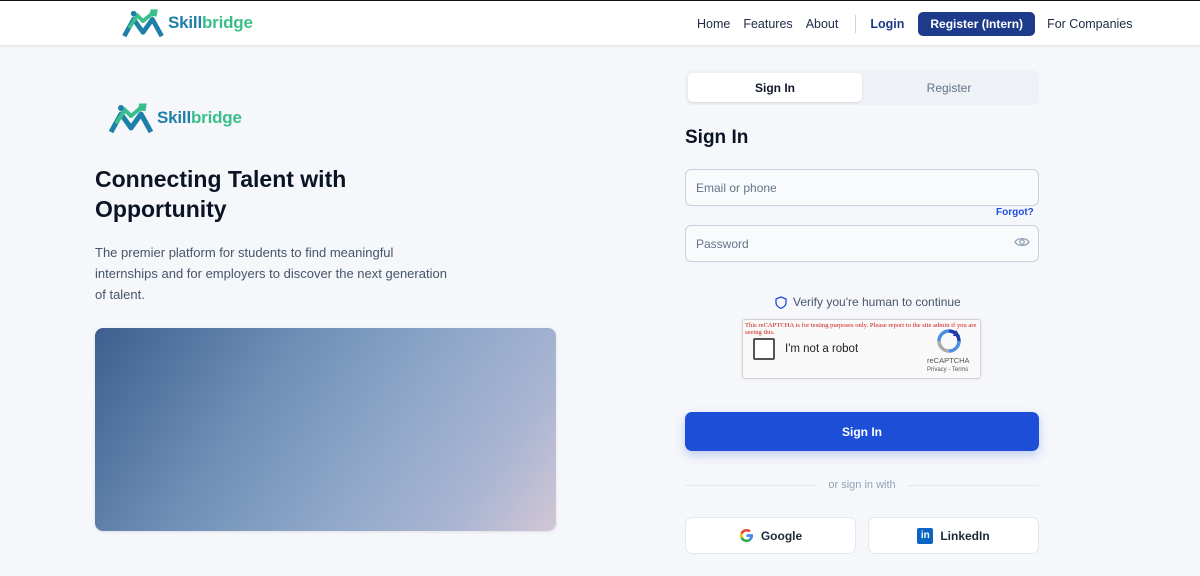  Describe the element at coordinates (862, 243) in the screenshot. I see `password-field` at that location.